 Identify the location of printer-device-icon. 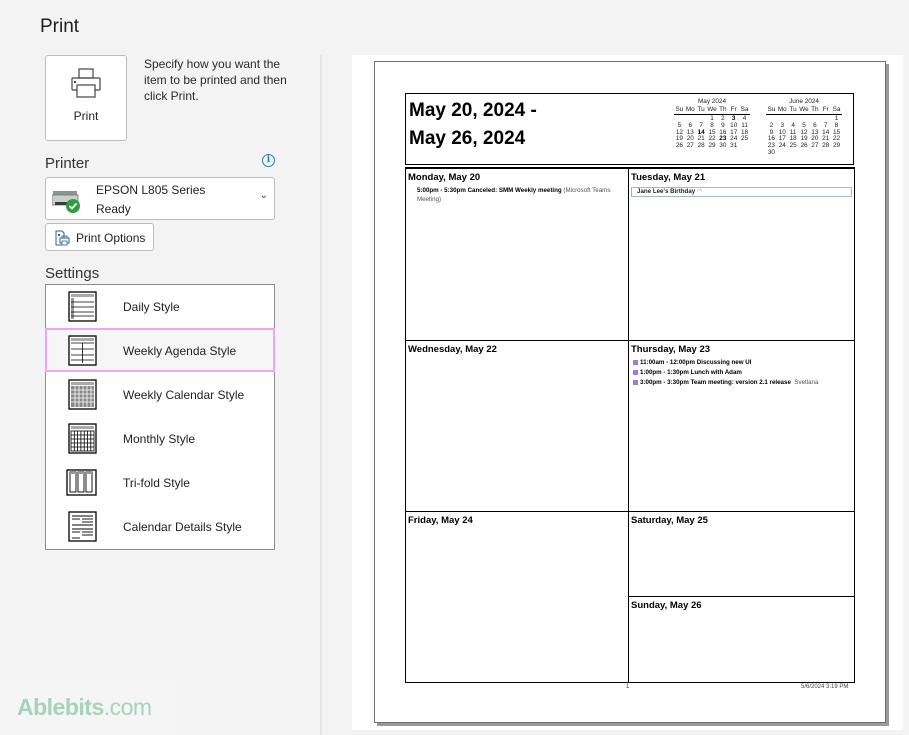
(66, 202).